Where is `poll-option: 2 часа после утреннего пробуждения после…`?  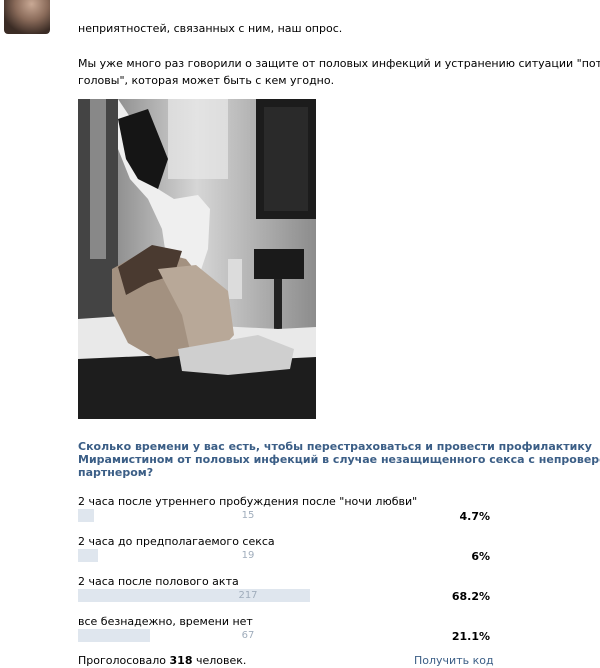 poll-option: 2 часа после утреннего пробуждения после… is located at coordinates (339, 509).